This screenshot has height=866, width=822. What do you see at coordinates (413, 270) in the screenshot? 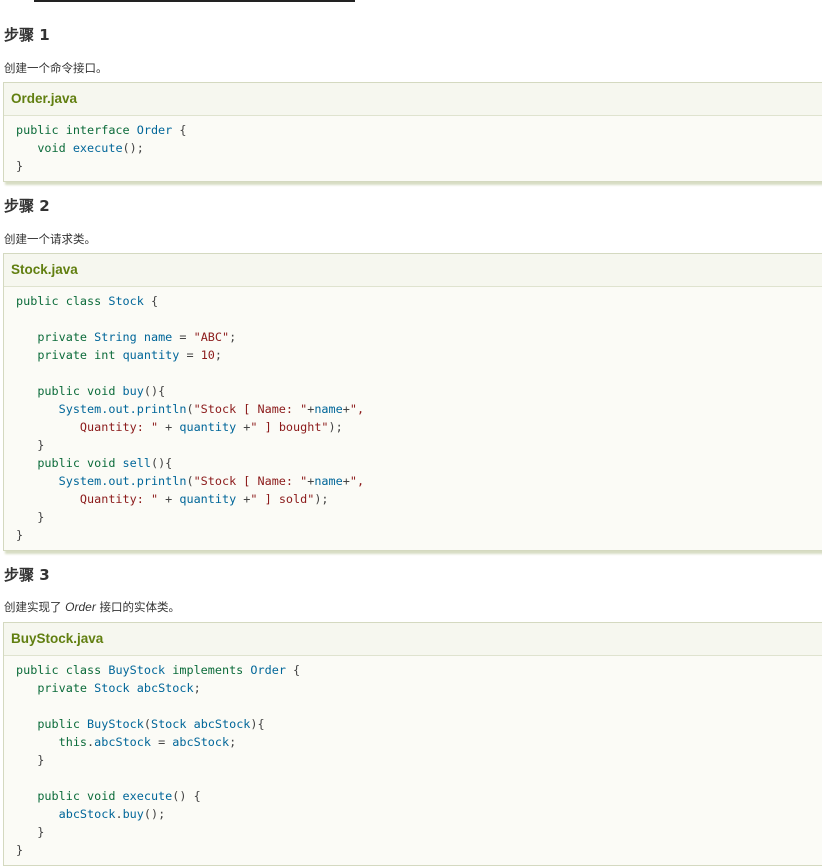
I see `code-file-title: Stock.java` at bounding box center [413, 270].